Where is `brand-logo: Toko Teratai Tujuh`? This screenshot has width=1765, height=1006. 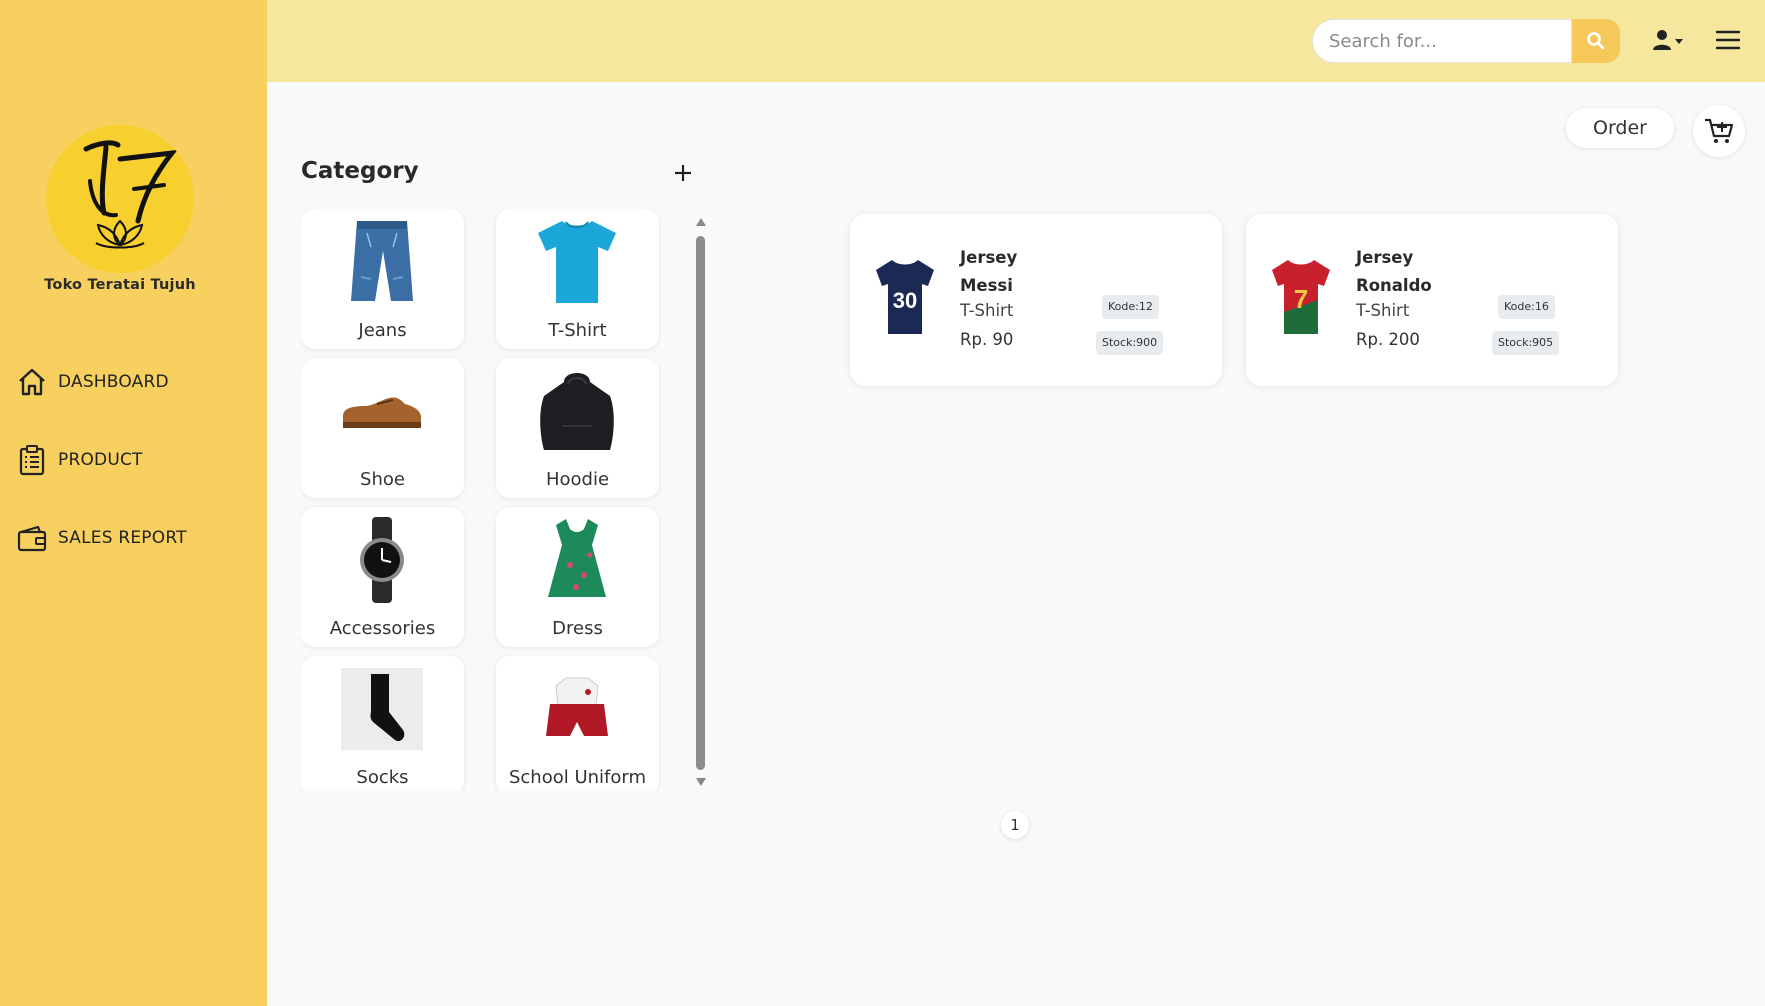 brand-logo: Toko Teratai Tujuh is located at coordinates (120, 209).